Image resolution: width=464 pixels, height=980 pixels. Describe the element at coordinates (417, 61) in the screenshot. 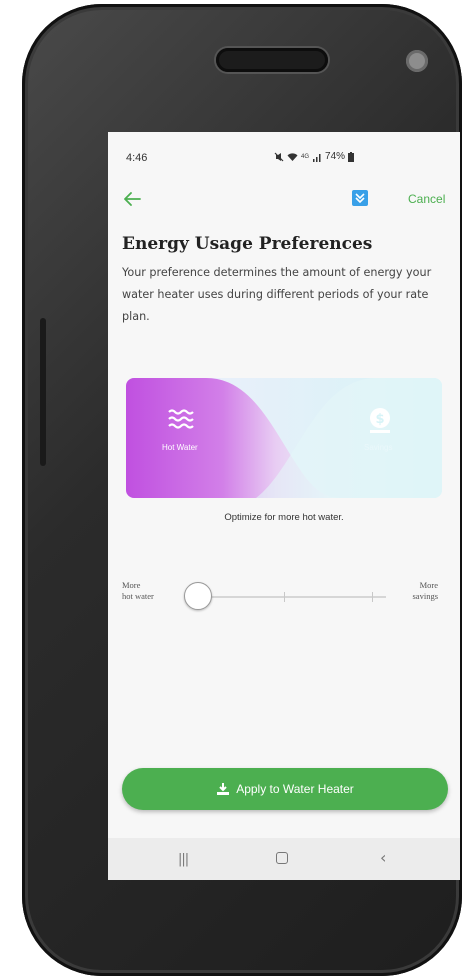

I see `front-camera` at that location.